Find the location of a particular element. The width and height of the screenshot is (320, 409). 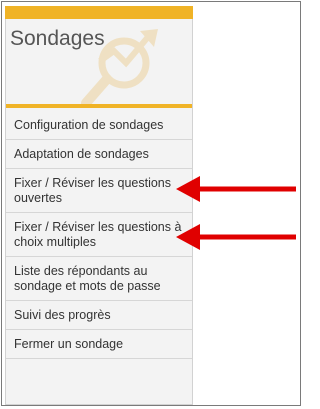

panel-header: Sondages is located at coordinates (99, 61).